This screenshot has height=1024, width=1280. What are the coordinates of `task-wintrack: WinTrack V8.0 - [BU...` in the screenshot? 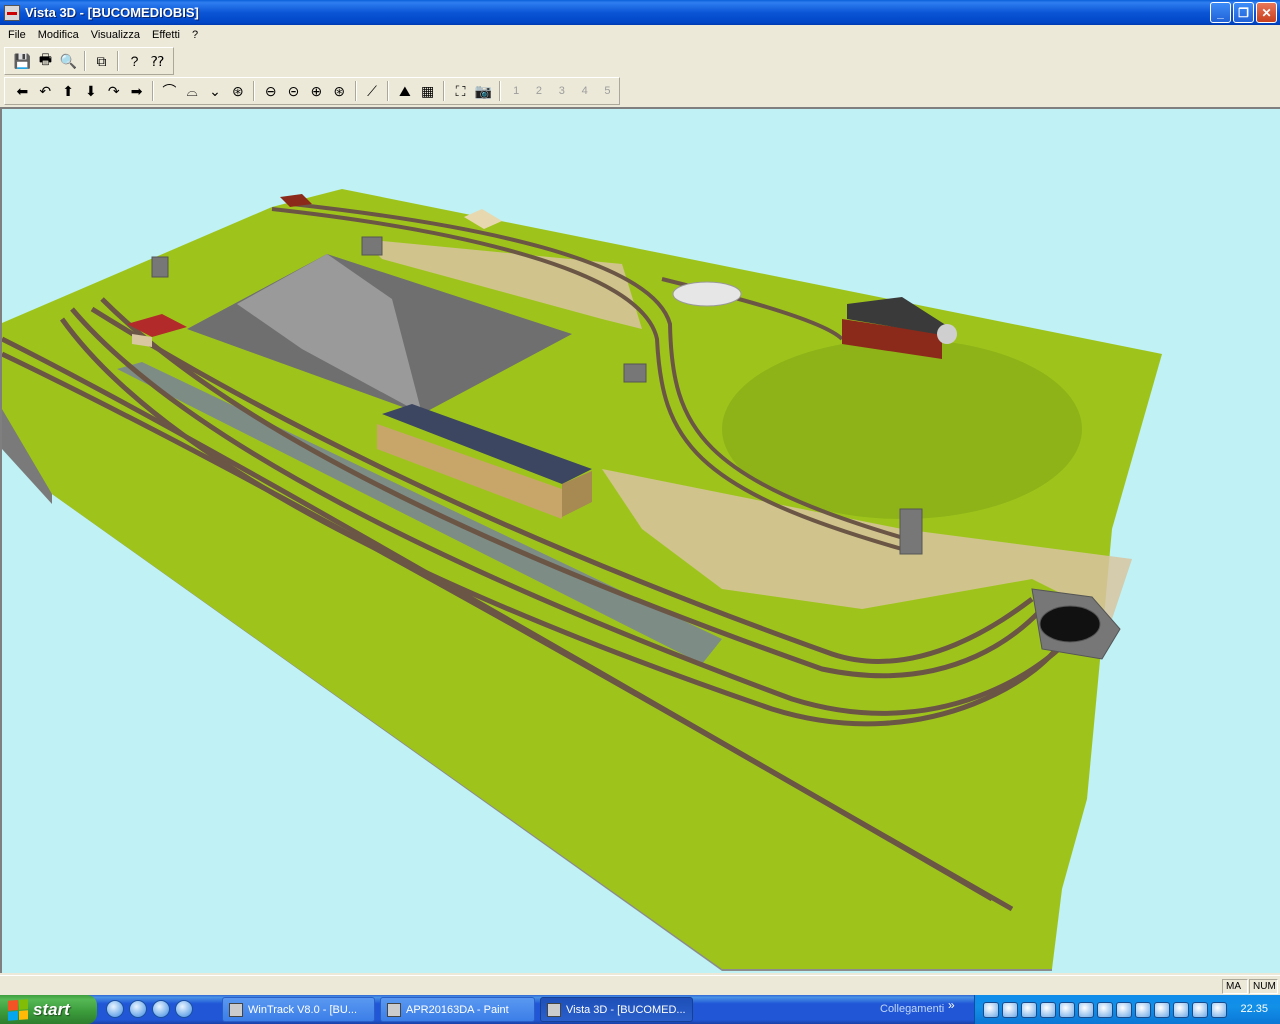 It's located at (298, 1009).